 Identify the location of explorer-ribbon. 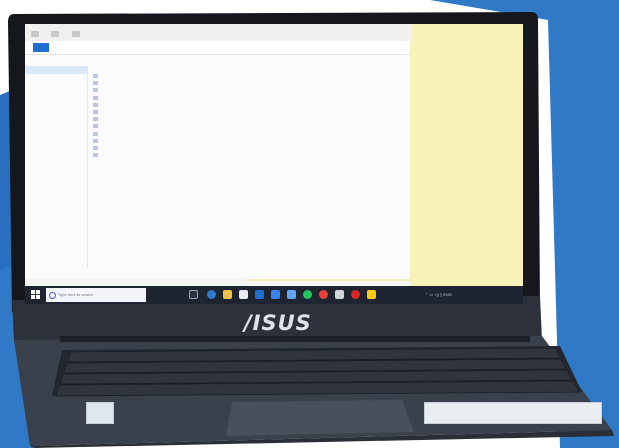
(217, 48).